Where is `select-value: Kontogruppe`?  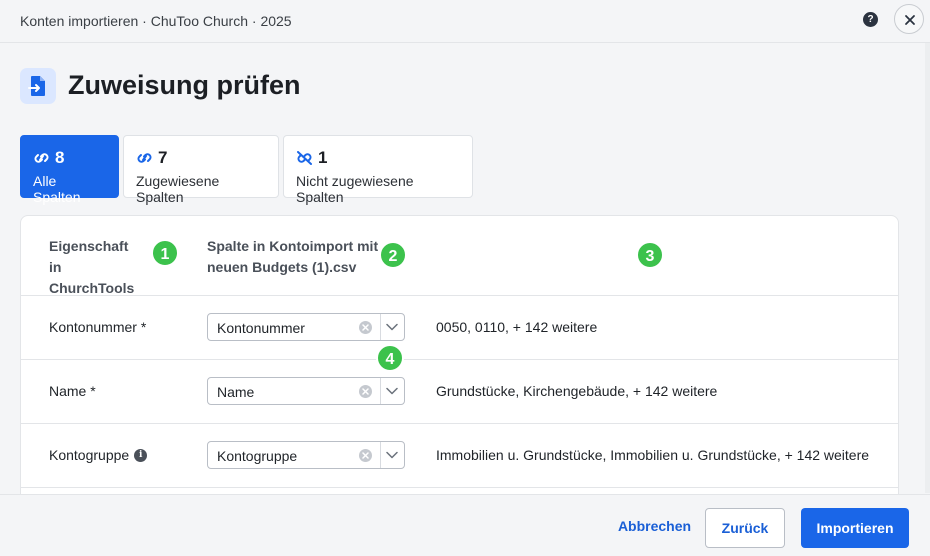
select-value: Kontogruppe is located at coordinates (257, 456).